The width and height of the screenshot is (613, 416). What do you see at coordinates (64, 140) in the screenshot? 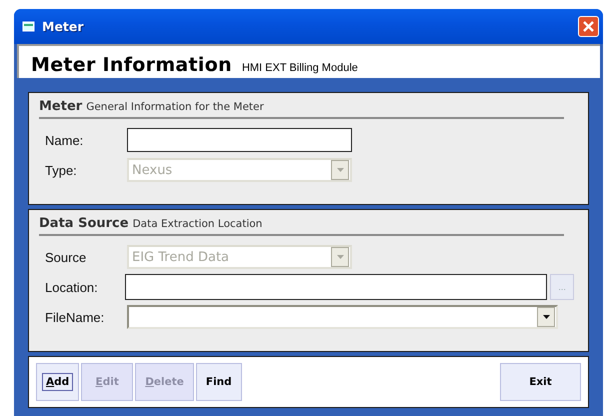
I see `field-label: Name:` at bounding box center [64, 140].